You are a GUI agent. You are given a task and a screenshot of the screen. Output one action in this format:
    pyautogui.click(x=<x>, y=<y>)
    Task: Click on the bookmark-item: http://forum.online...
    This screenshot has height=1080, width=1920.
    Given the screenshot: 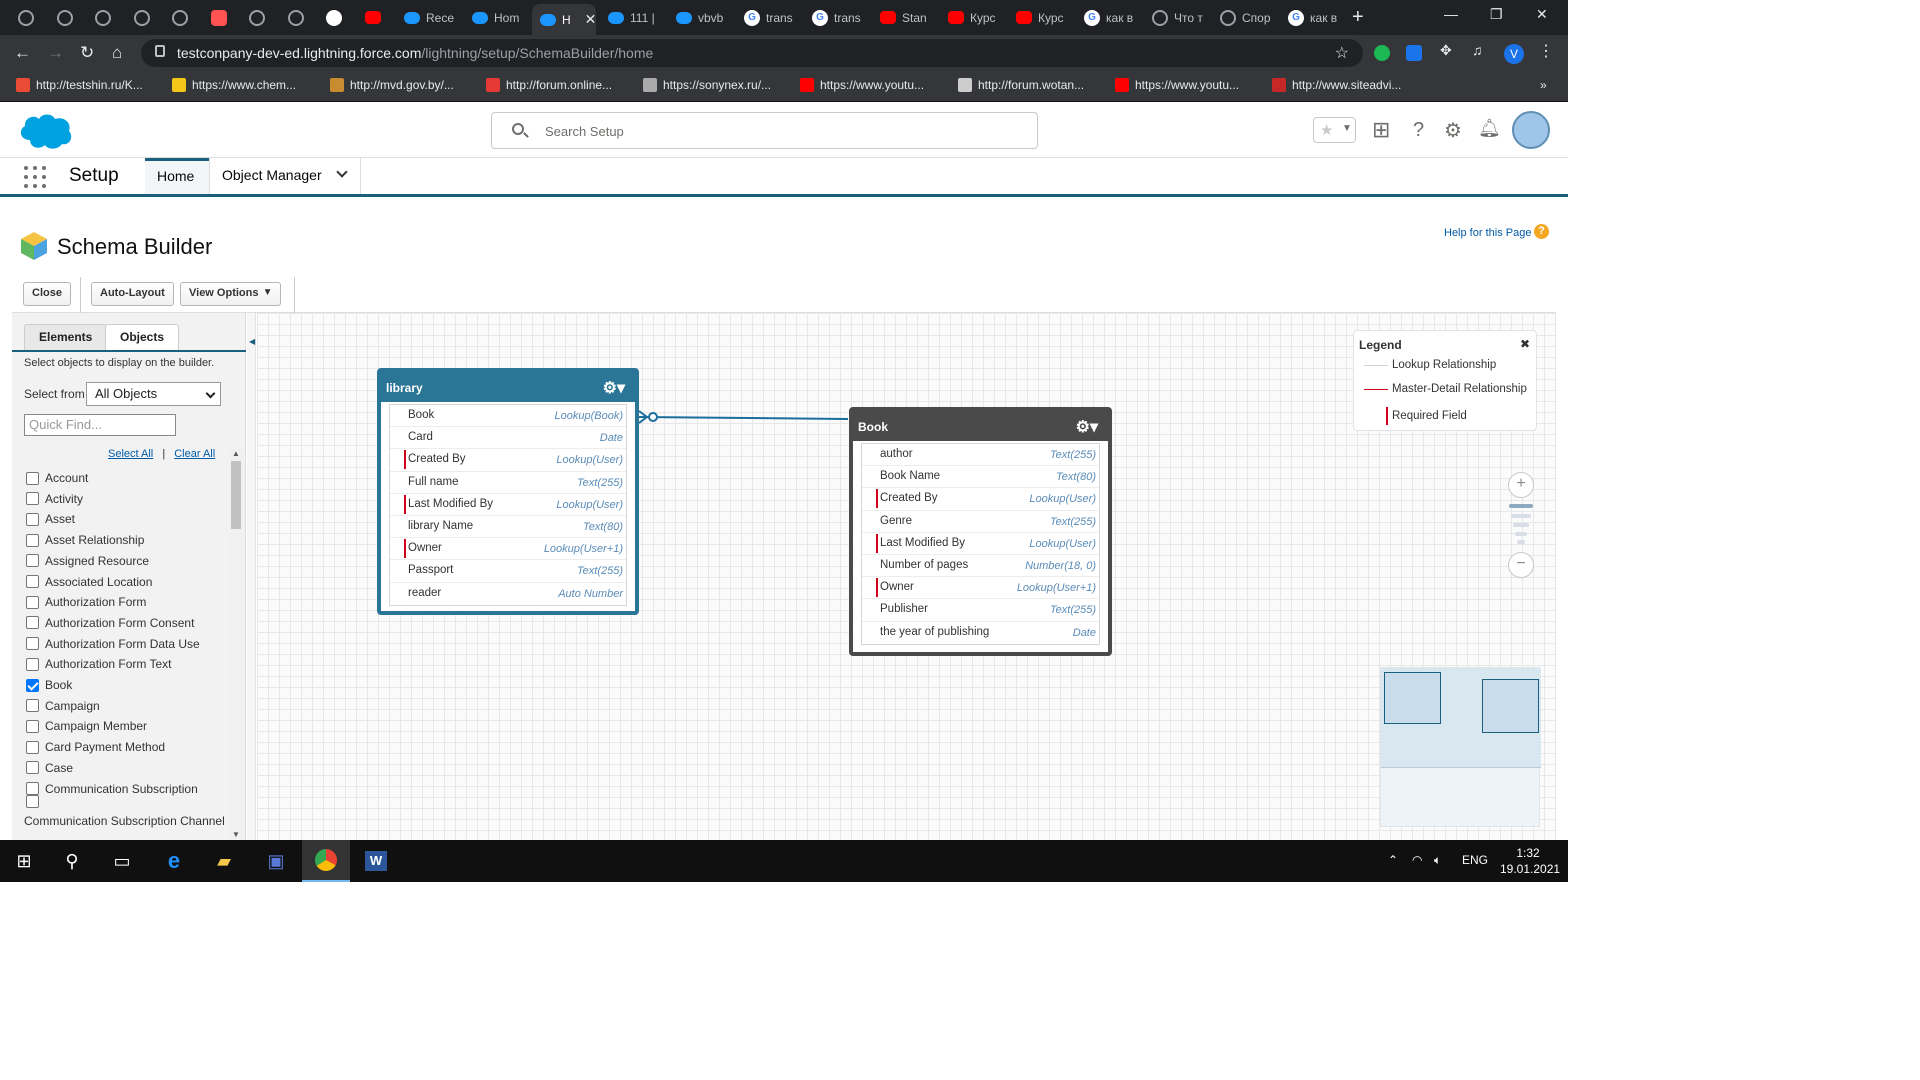 What is the action you would take?
    pyautogui.click(x=549, y=85)
    